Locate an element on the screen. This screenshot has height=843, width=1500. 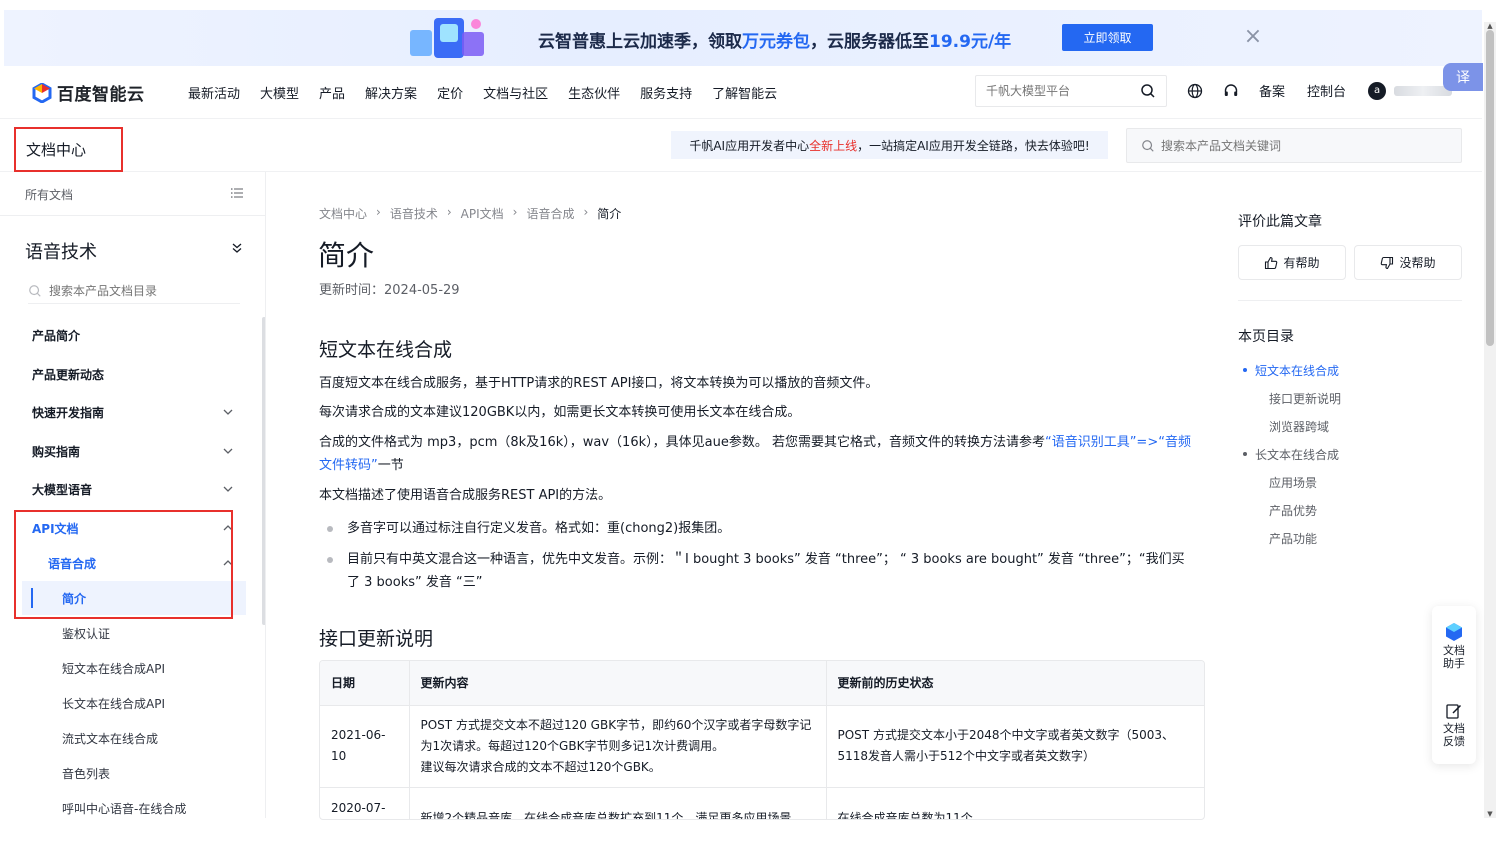
toc-item: 长文本在线合成 is located at coordinates (1297, 454).